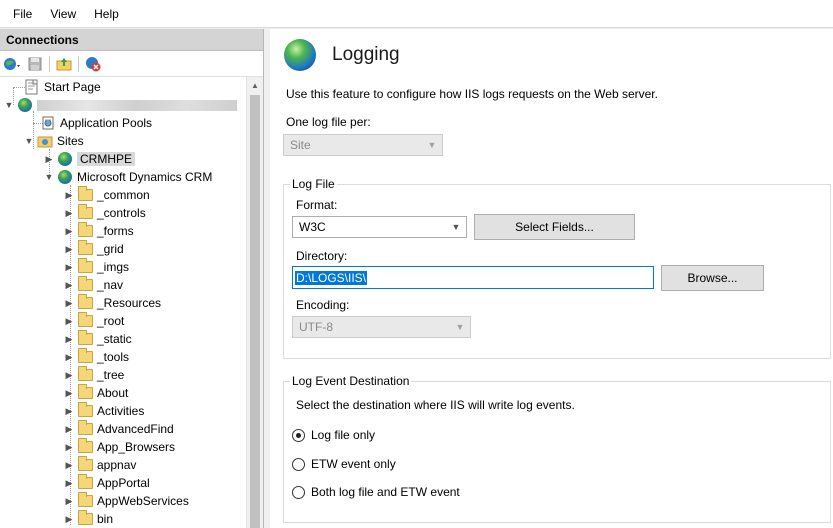 The width and height of the screenshot is (833, 528). I want to click on tree-folder: ▶ _static, so click(98, 339).